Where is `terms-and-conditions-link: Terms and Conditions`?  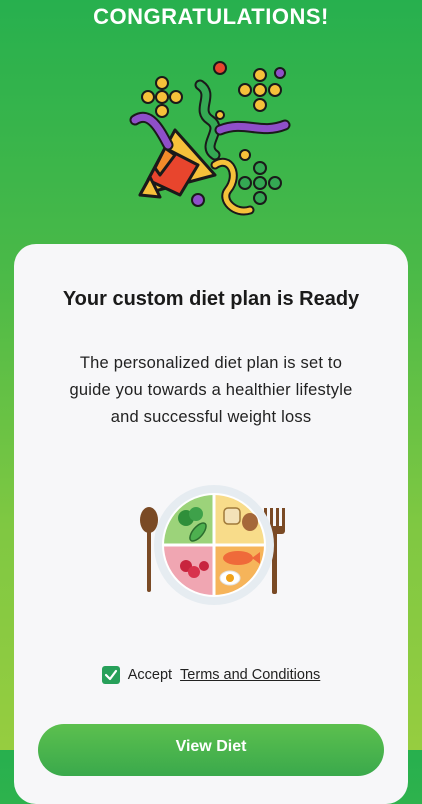
terms-and-conditions-link: Terms and Conditions is located at coordinates (250, 675).